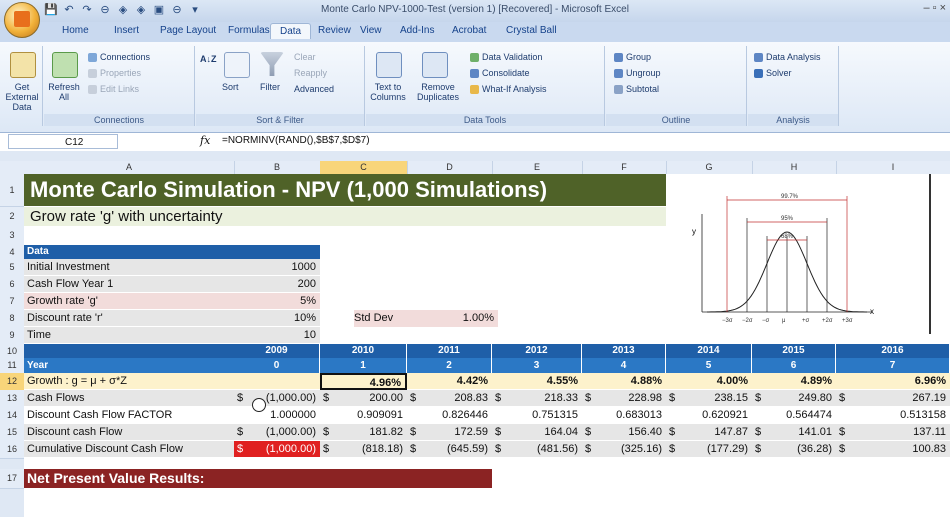  I want to click on column-header-b: B, so click(277, 167).